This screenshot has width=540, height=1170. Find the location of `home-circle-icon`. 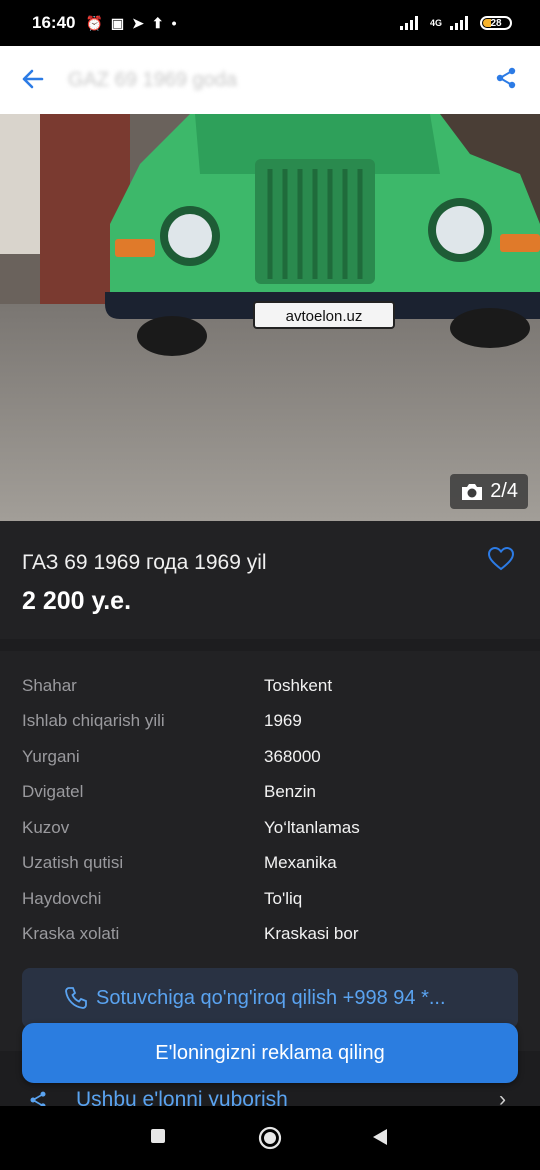

home-circle-icon is located at coordinates (270, 1140).